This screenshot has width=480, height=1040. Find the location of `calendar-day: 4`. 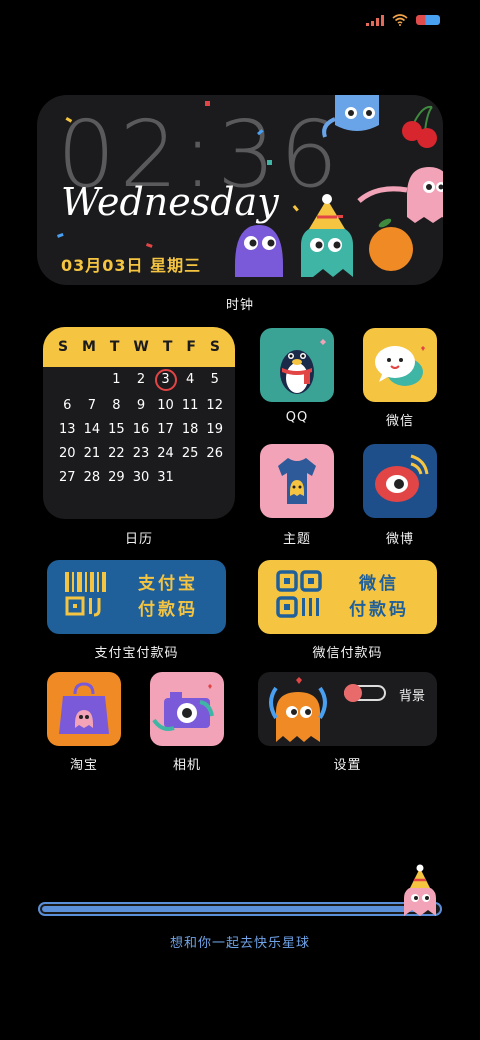

calendar-day: 4 is located at coordinates (190, 379).